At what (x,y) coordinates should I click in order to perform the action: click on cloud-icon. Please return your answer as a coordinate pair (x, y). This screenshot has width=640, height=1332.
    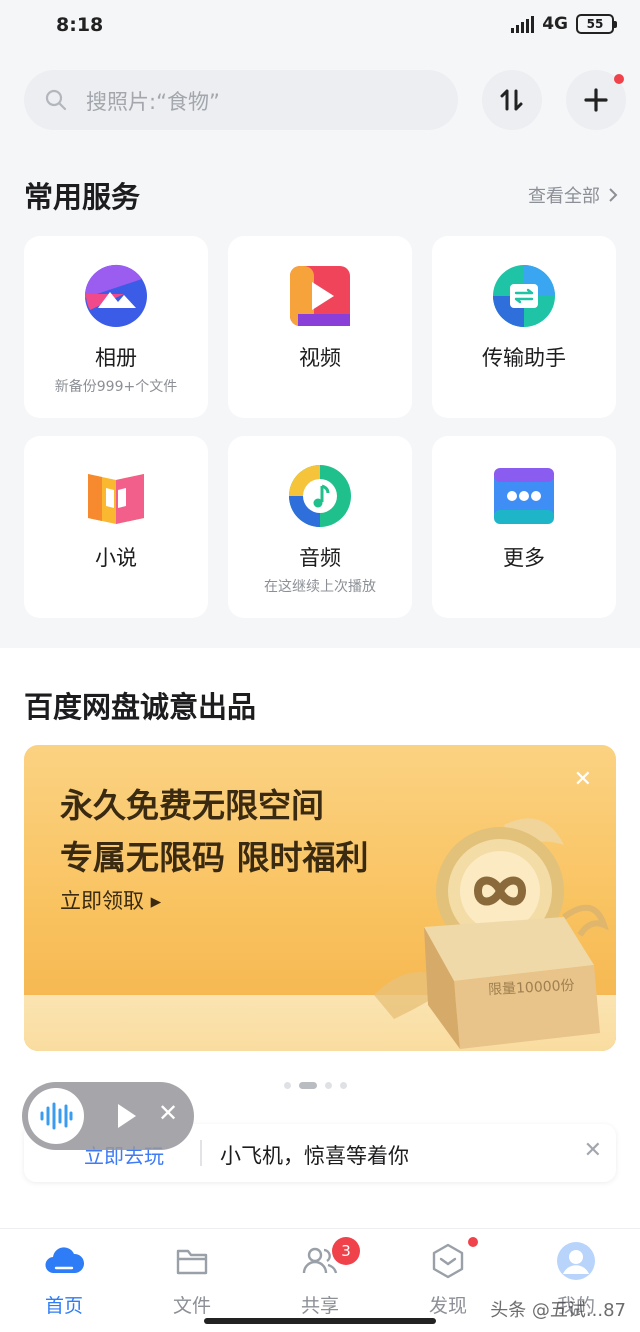
    Looking at the image, I should click on (65, 1260).